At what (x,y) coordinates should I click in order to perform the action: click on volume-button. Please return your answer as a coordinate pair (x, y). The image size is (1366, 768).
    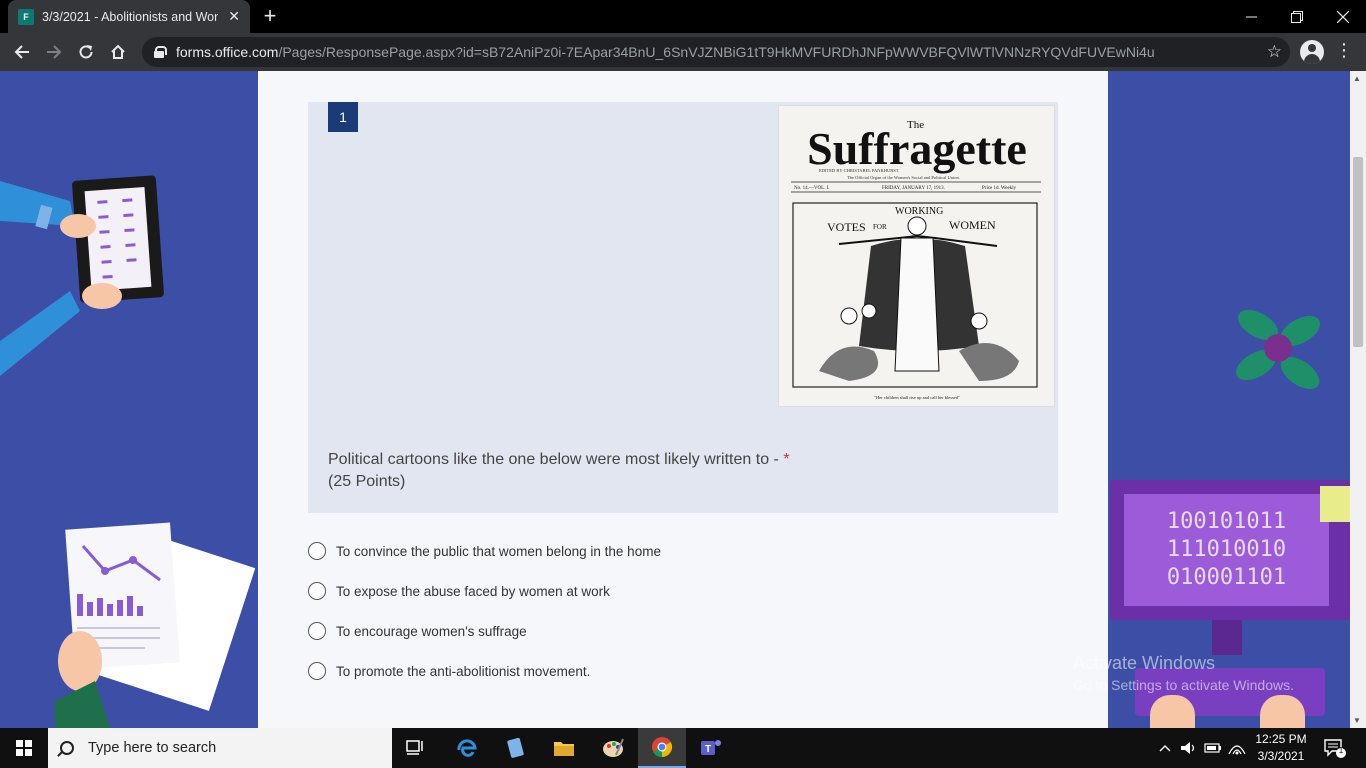
    Looking at the image, I should click on (1189, 748).